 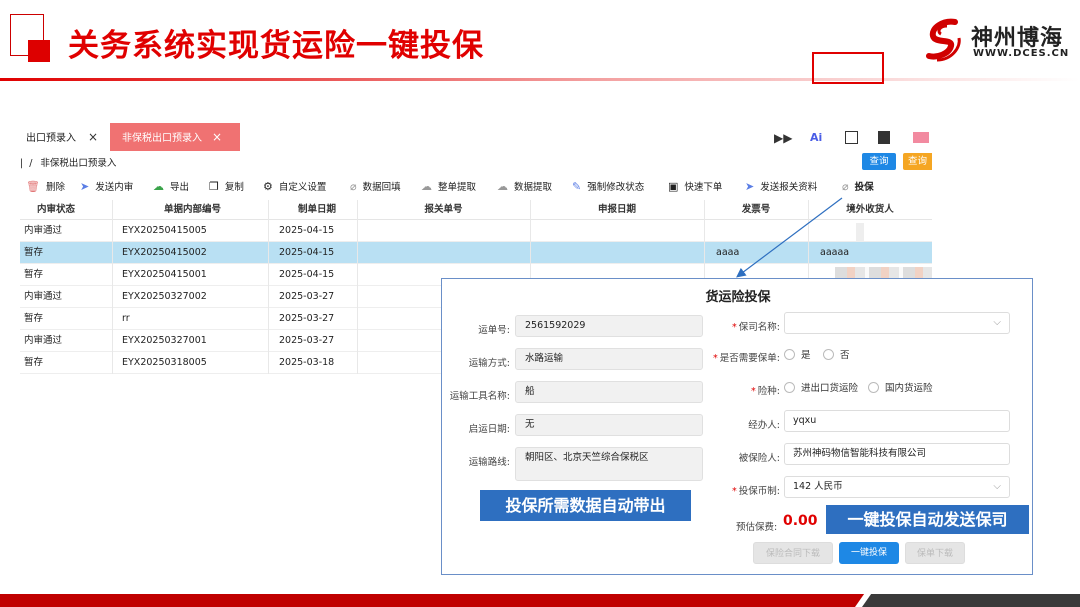 What do you see at coordinates (781, 187) in the screenshot?
I see `send-customs-docs-button: ➤ 发送报关资料` at bounding box center [781, 187].